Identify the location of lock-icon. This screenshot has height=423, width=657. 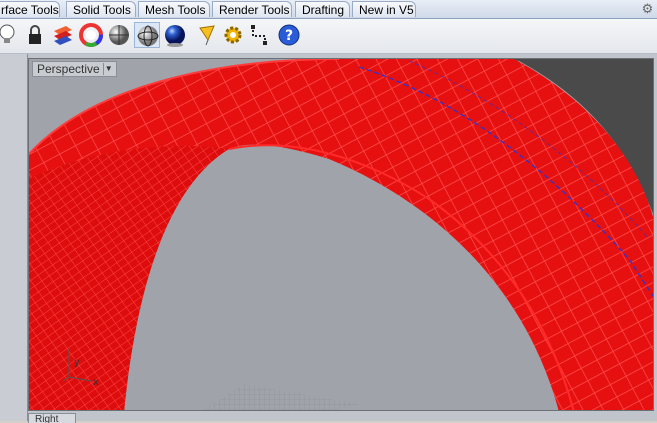
(35, 35).